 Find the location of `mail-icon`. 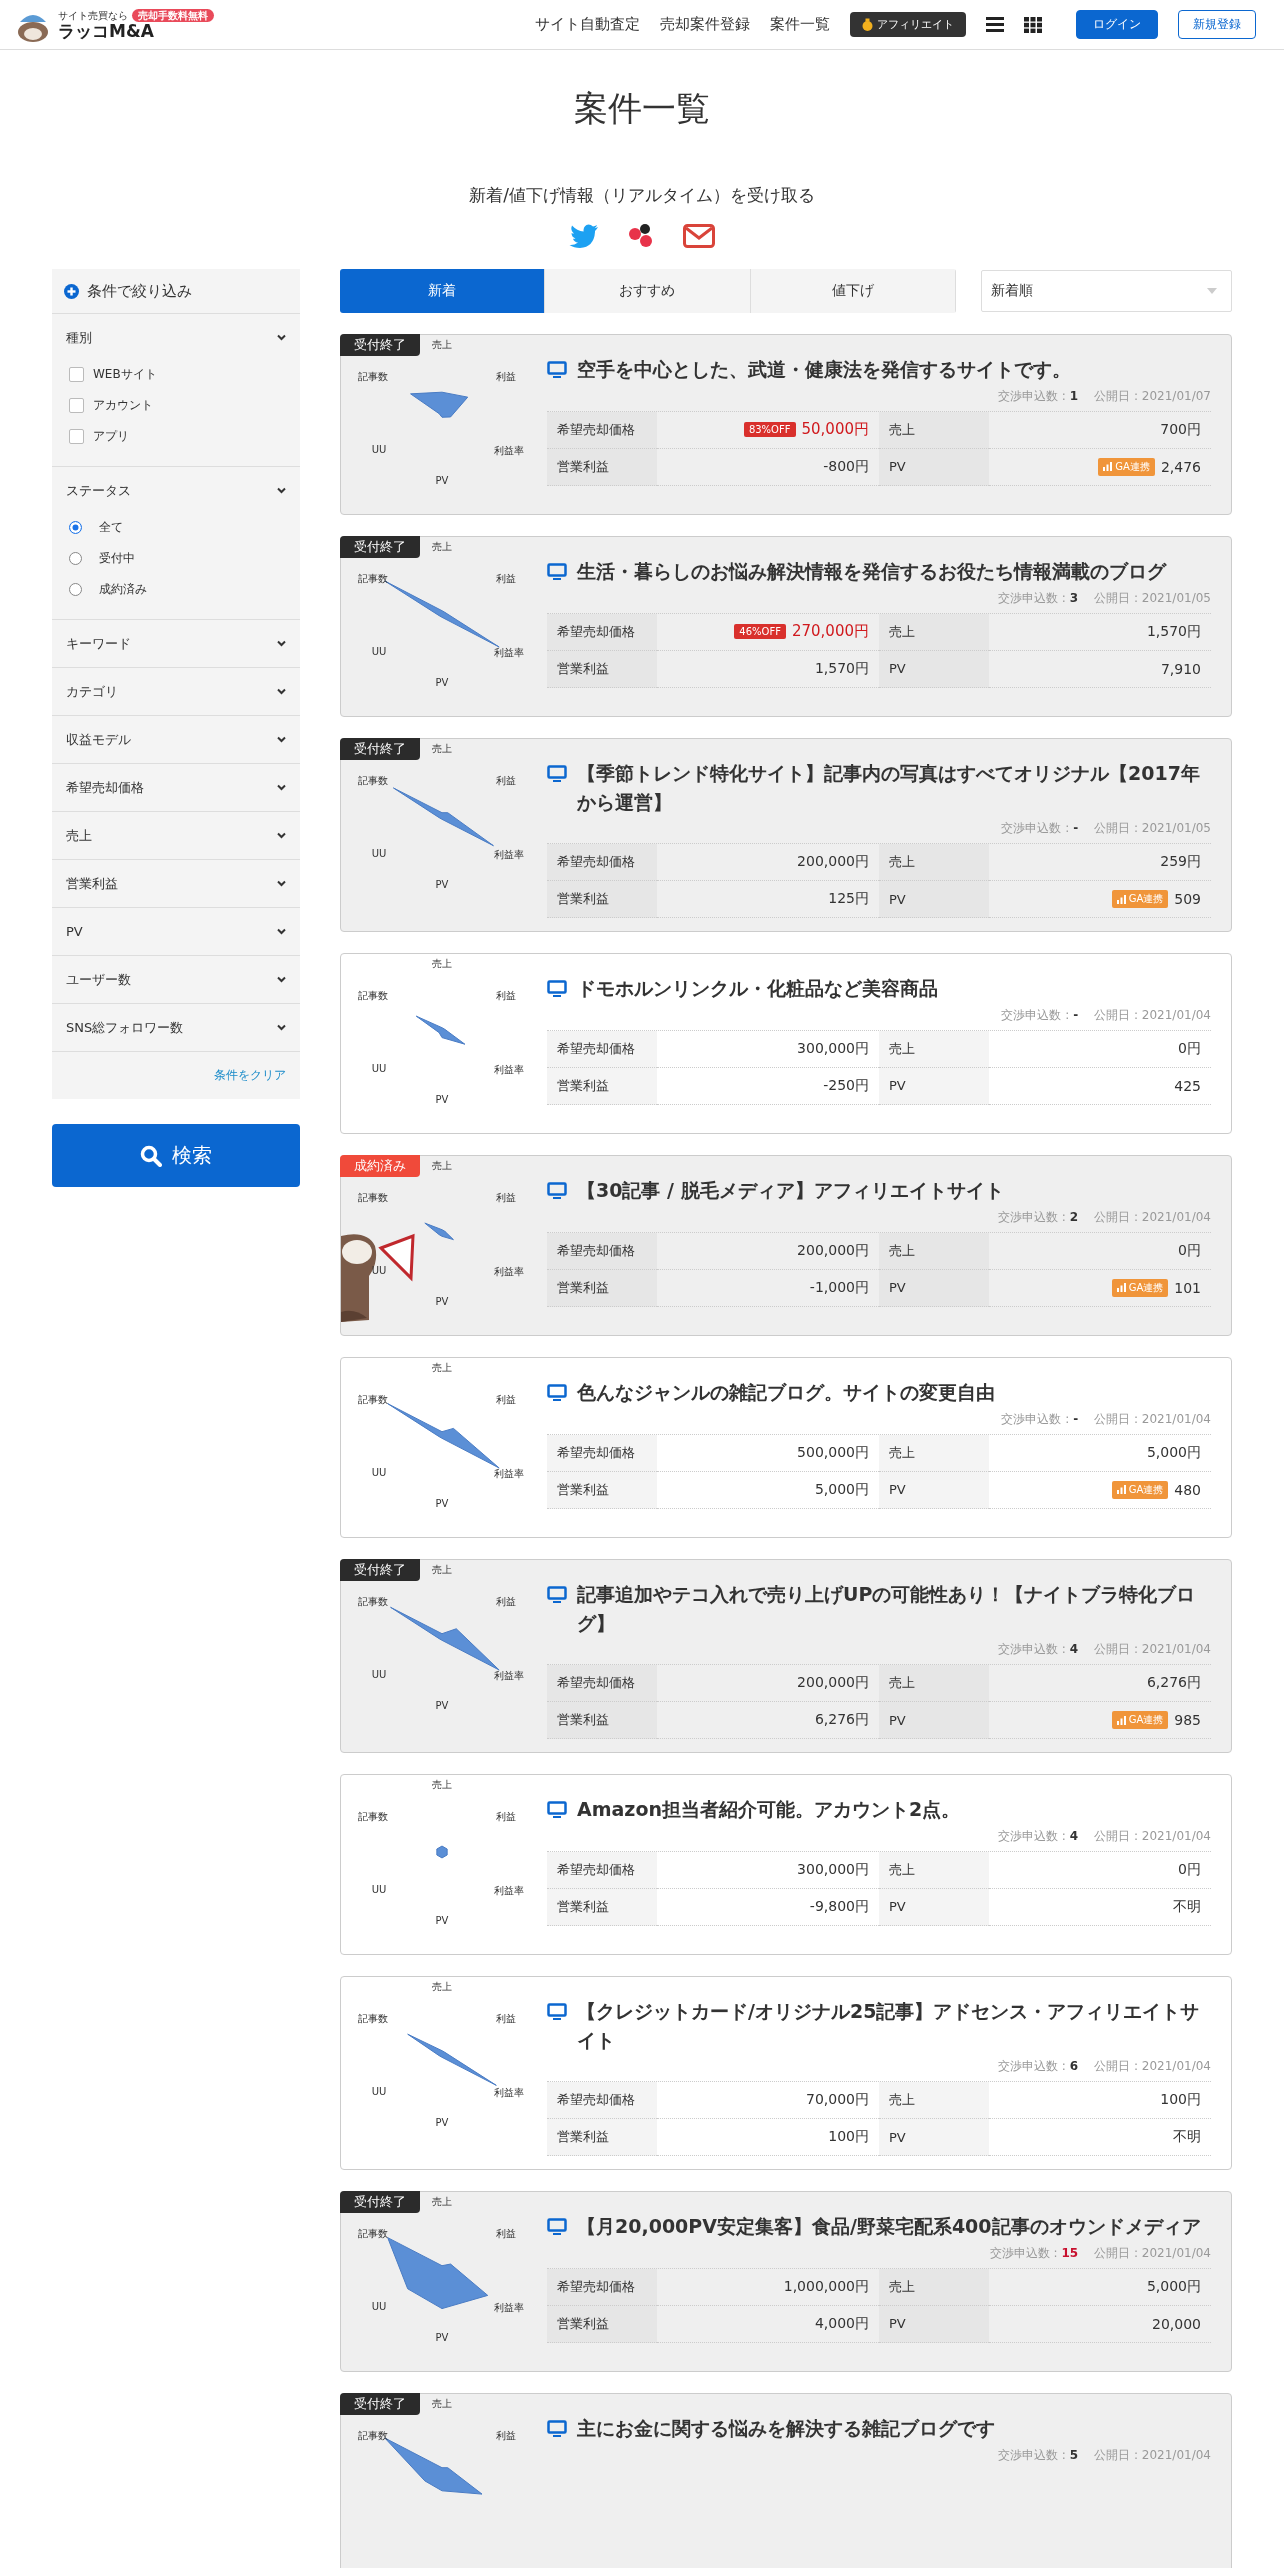

mail-icon is located at coordinates (699, 236).